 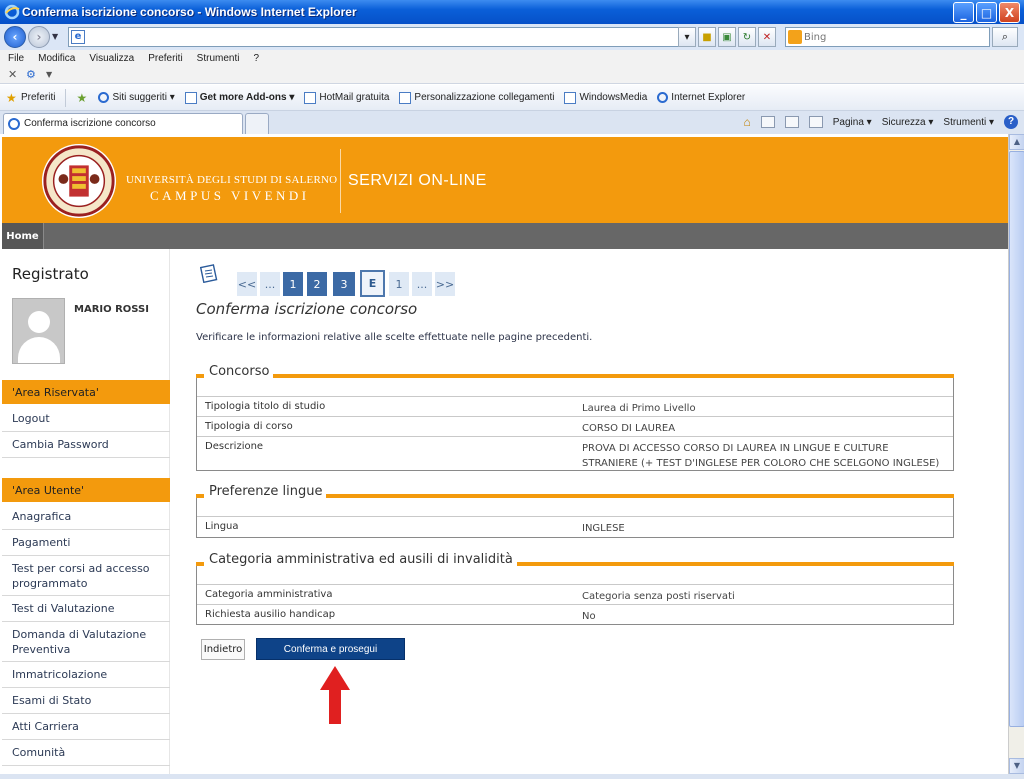 What do you see at coordinates (512, 776) in the screenshot?
I see `status-bar` at bounding box center [512, 776].